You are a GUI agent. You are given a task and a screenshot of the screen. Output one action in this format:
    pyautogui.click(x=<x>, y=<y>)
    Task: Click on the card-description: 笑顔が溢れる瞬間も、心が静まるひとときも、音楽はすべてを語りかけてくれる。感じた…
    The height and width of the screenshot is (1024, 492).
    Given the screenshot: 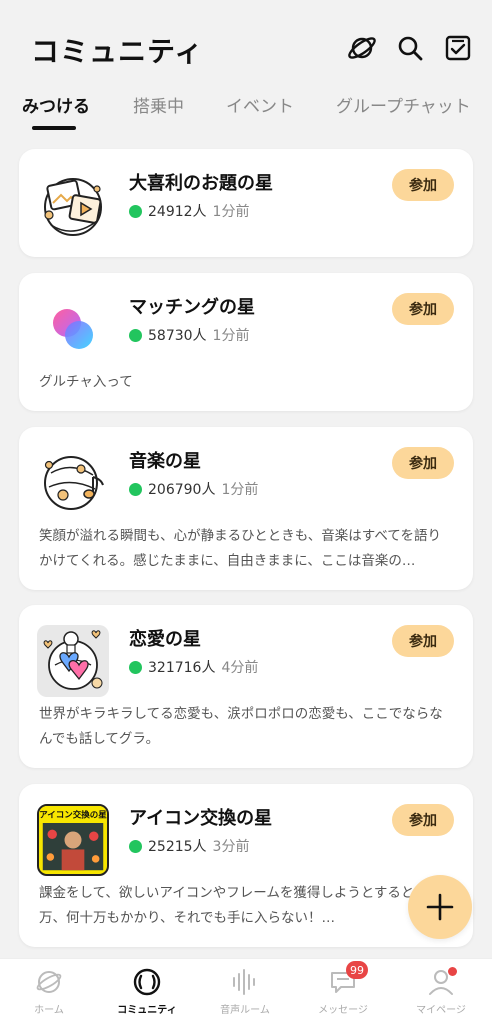 What is the action you would take?
    pyautogui.click(x=240, y=548)
    